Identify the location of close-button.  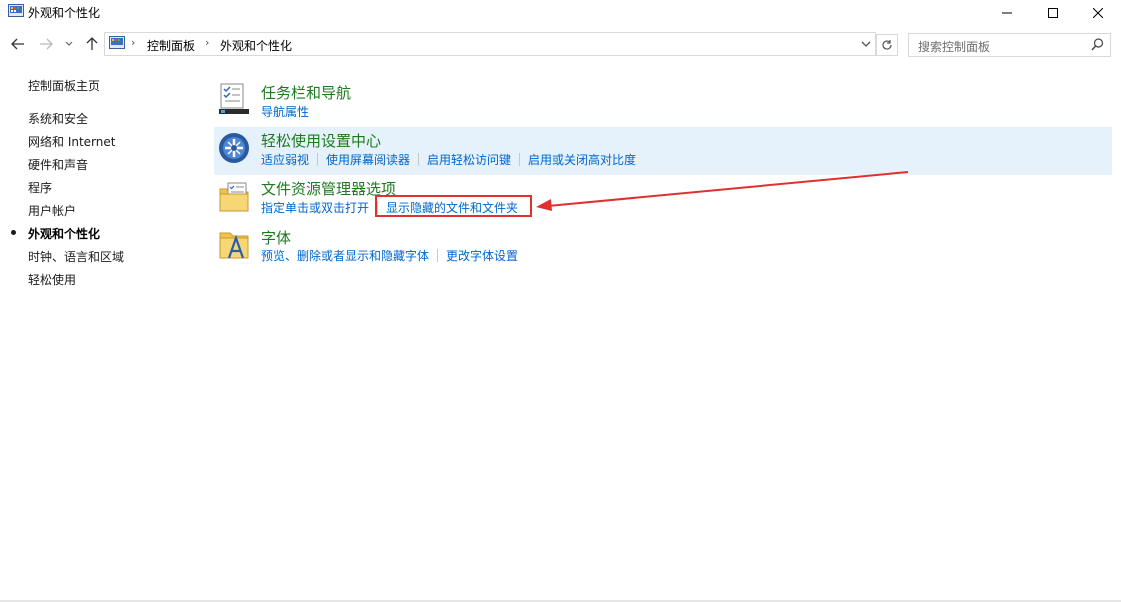
(1098, 13).